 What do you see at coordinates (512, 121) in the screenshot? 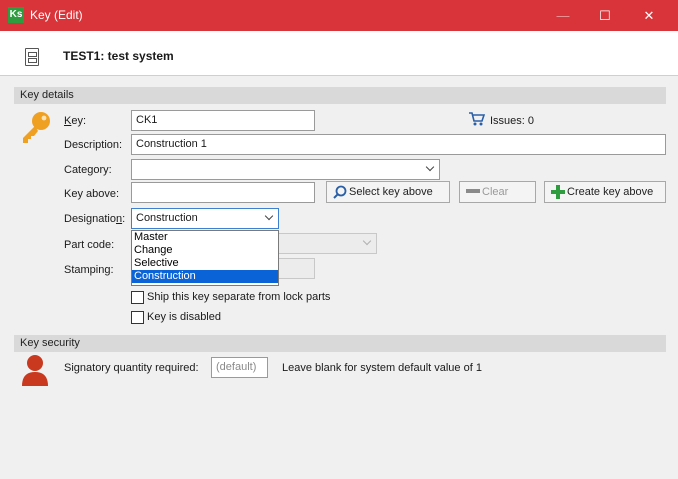
I see `issues-count: Issues: 0` at bounding box center [512, 121].